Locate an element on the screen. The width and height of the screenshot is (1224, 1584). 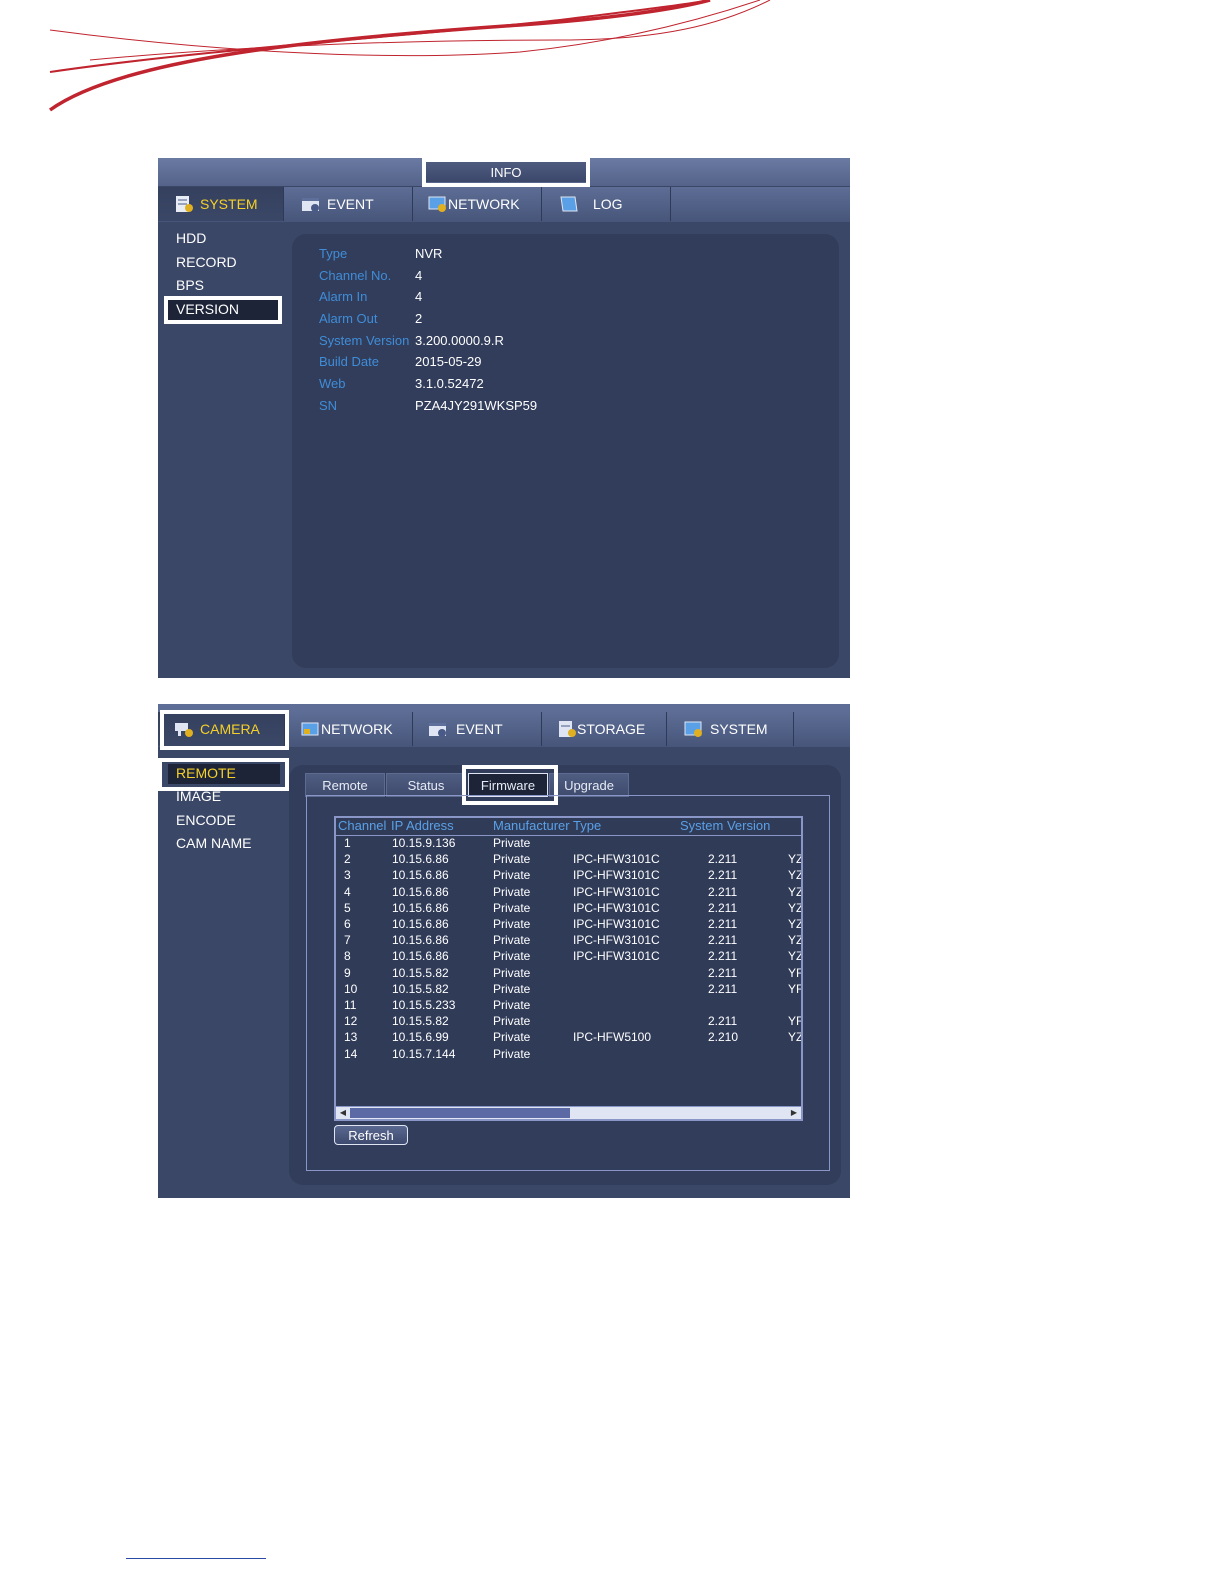
table-row: 9 10.15.5.82 Private 2.211 YF is located at coordinates (568, 974).